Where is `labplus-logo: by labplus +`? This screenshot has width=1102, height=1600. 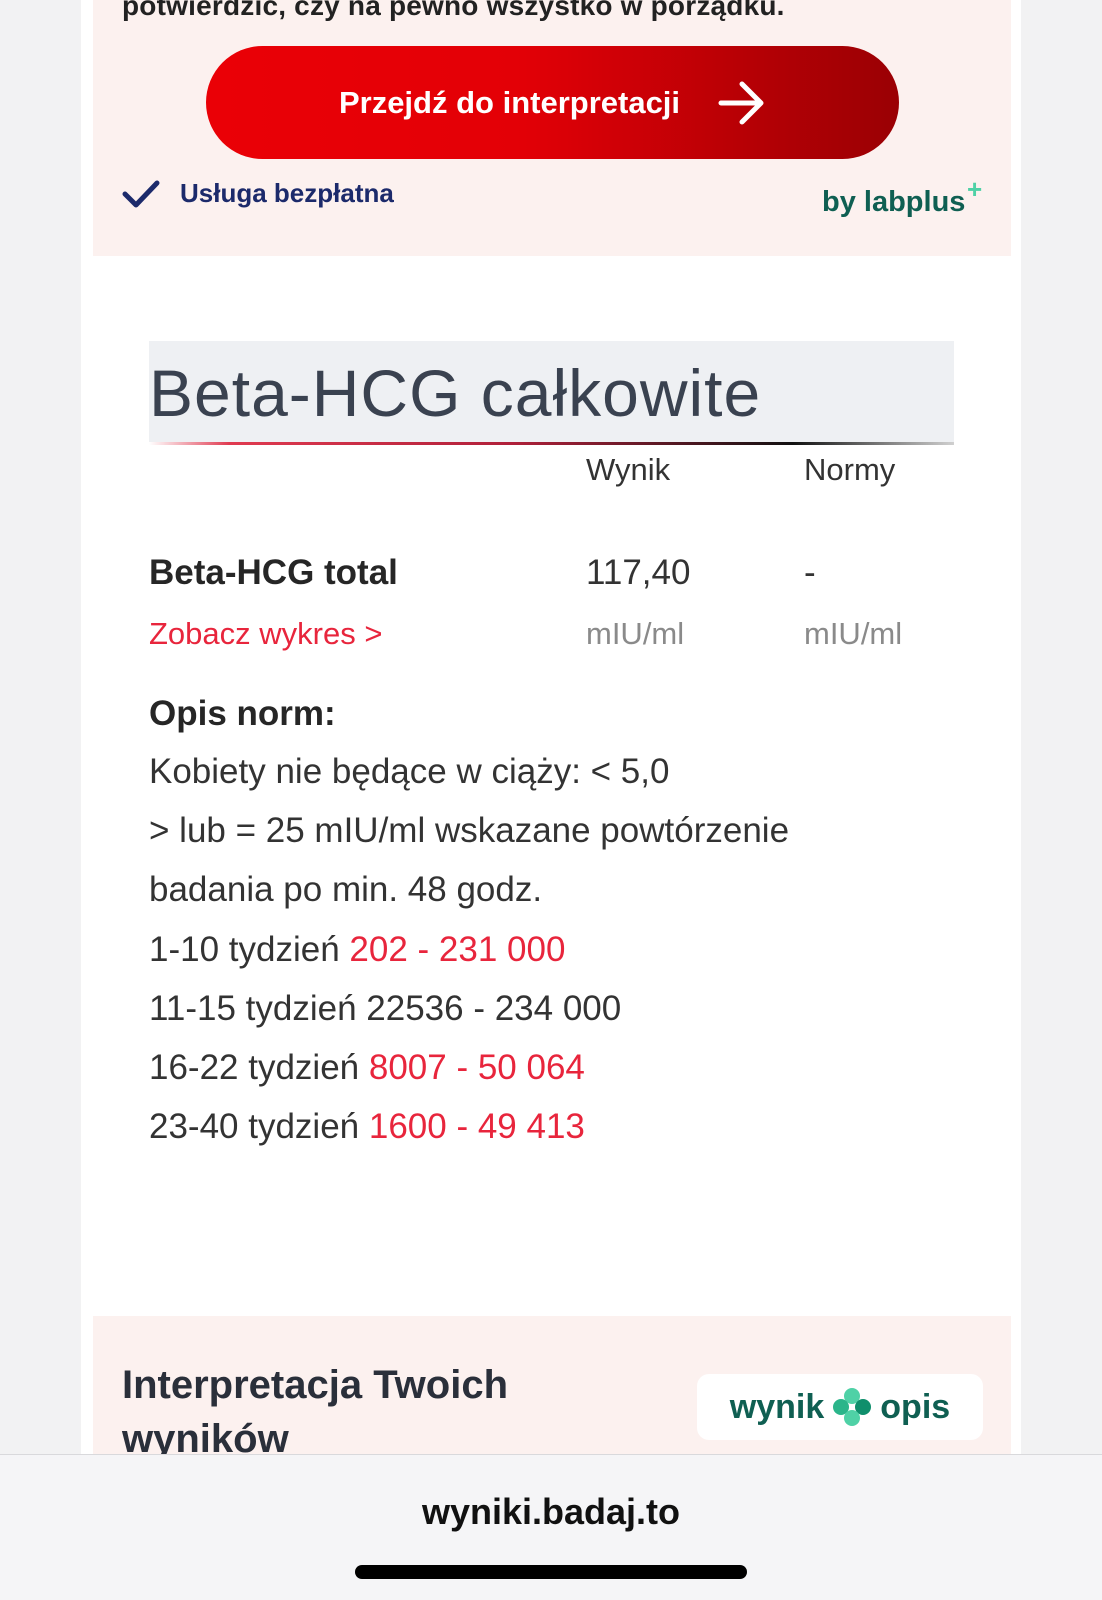 labplus-logo: by labplus + is located at coordinates (902, 196).